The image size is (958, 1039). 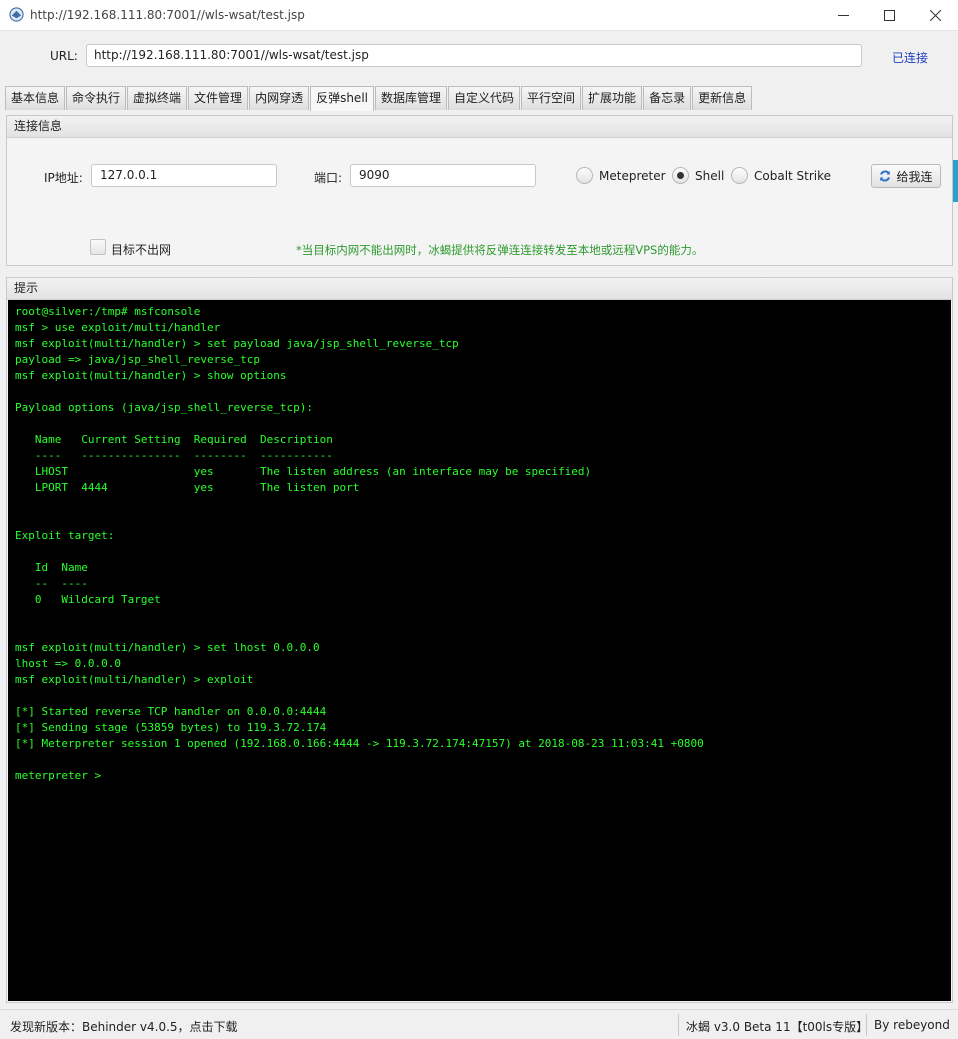 What do you see at coordinates (411, 98) in the screenshot?
I see `tab-database-manager: 数据库管理` at bounding box center [411, 98].